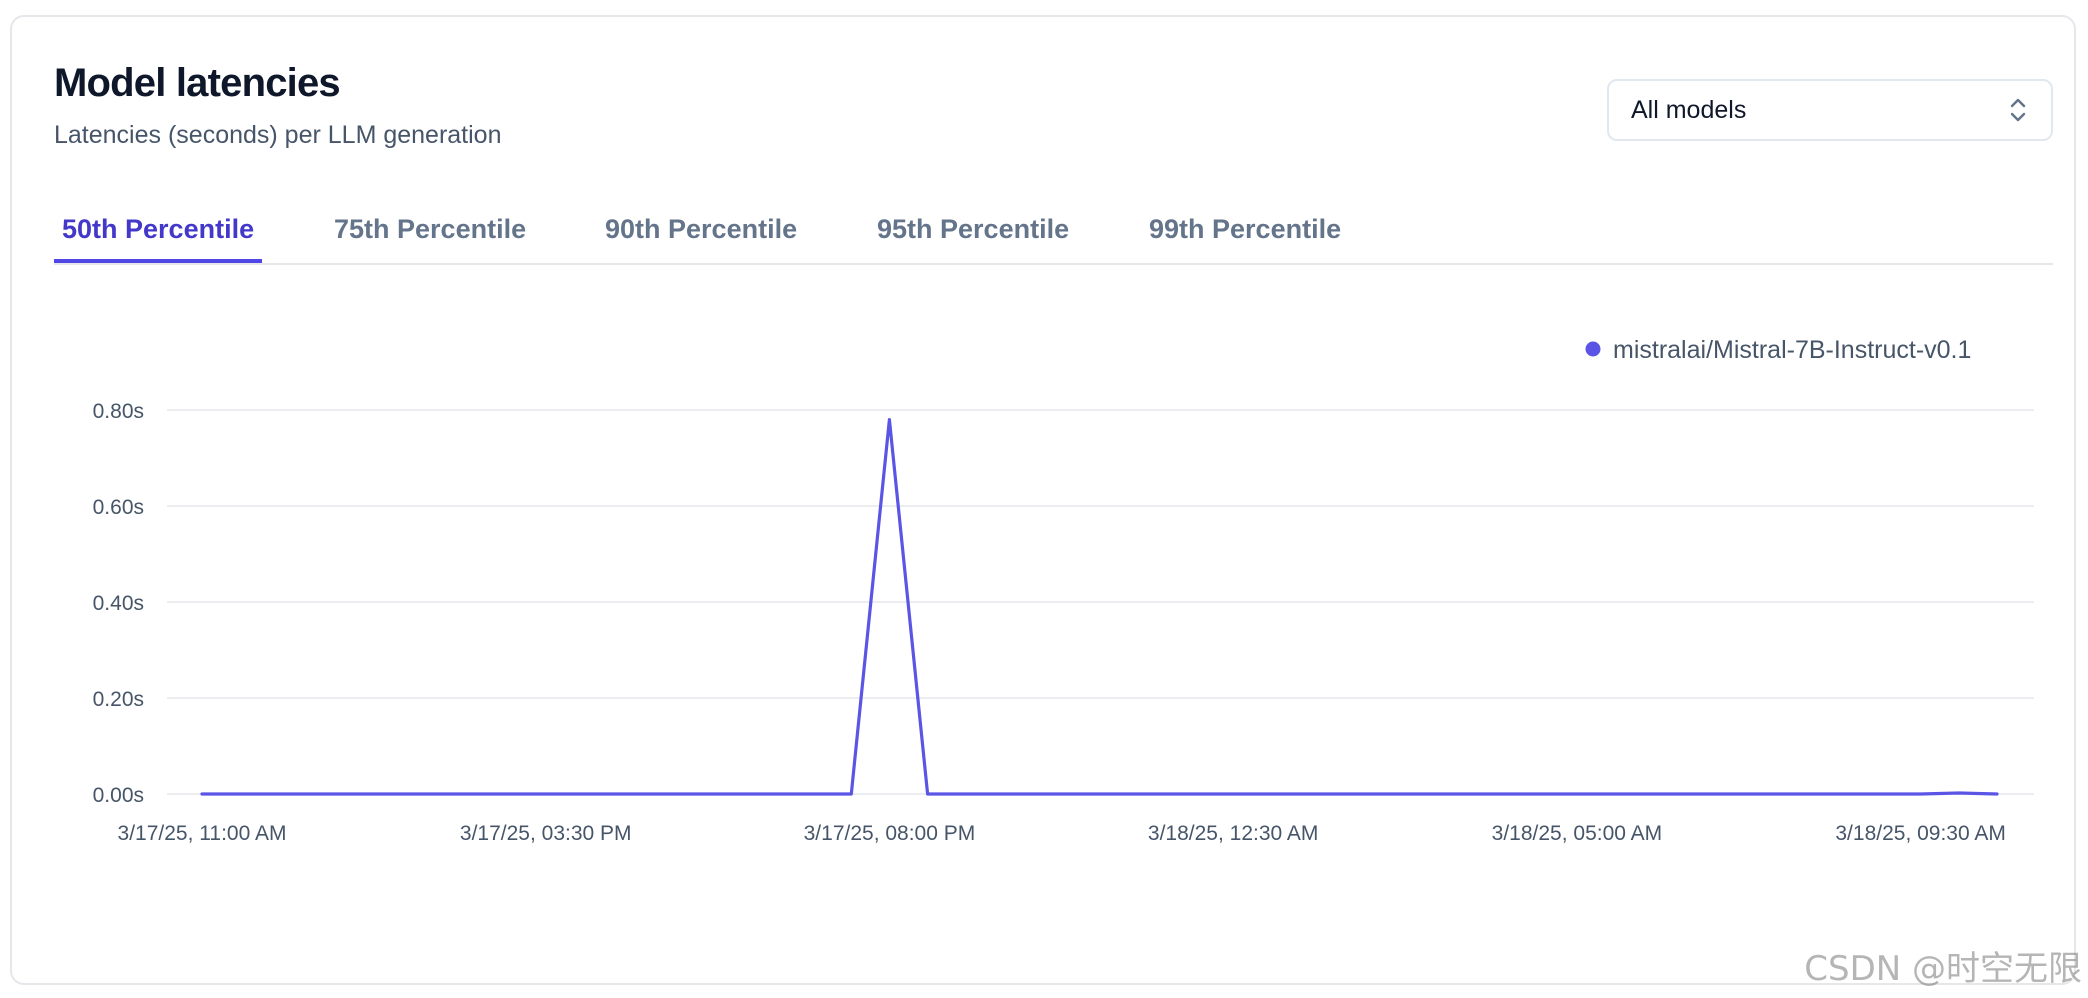 This screenshot has height=998, width=2088. What do you see at coordinates (118, 603) in the screenshot?
I see `y-tick-label: 0.40s` at bounding box center [118, 603].